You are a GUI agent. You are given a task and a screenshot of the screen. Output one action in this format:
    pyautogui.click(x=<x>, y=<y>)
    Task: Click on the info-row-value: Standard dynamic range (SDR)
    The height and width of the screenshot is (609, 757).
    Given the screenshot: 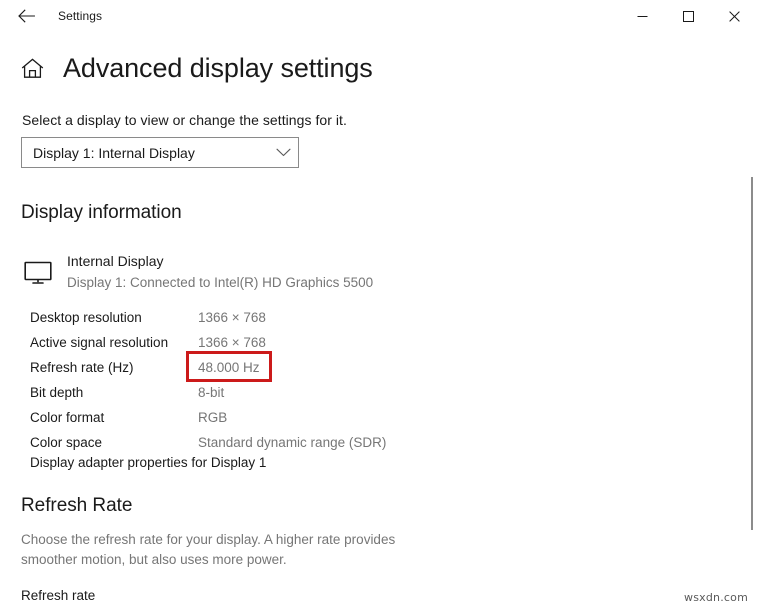 What is the action you would take?
    pyautogui.click(x=292, y=442)
    